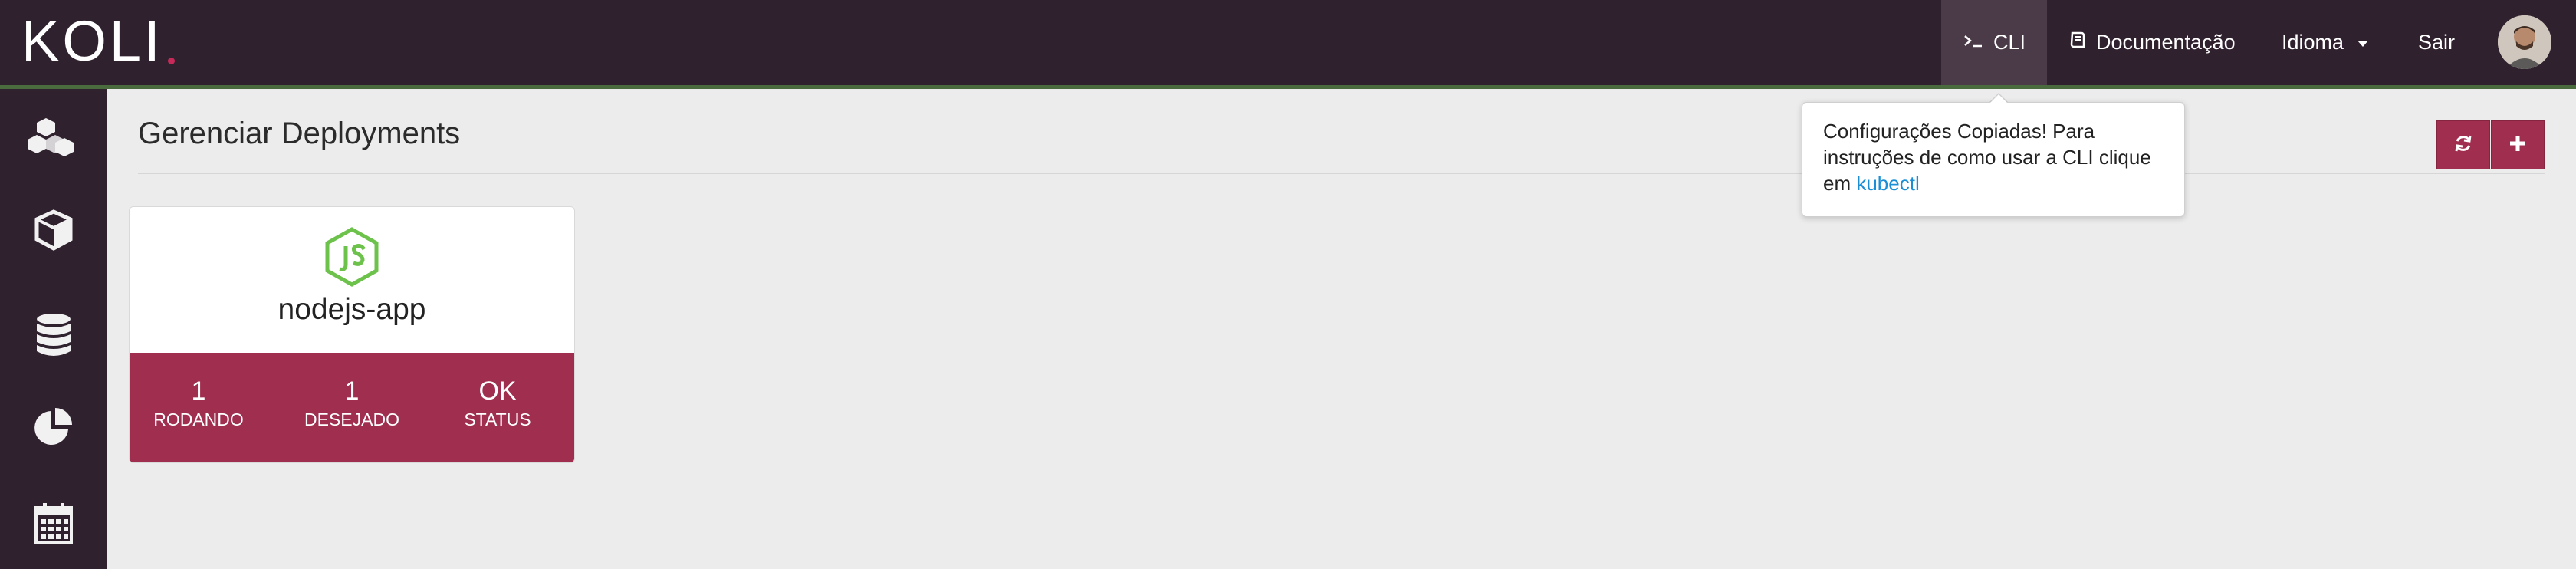  I want to click on refresh-button, so click(2463, 144).